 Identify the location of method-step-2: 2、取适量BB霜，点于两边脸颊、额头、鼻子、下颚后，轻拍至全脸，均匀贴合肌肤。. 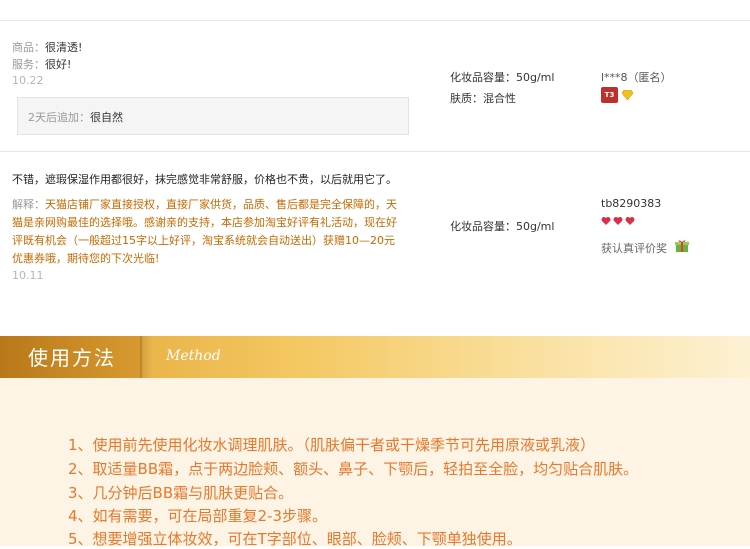
(353, 469).